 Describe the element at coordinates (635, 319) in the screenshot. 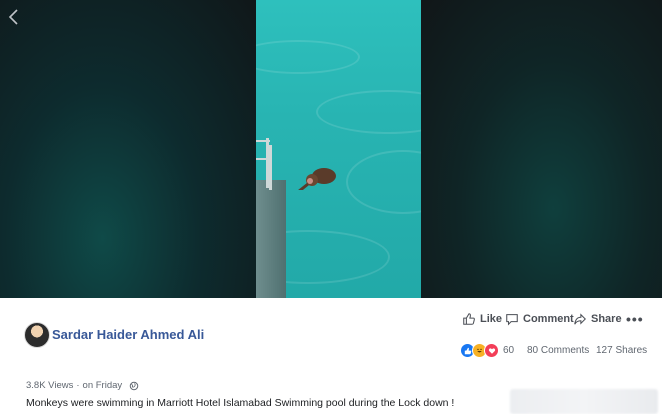

I see `more-options-button: •••` at that location.